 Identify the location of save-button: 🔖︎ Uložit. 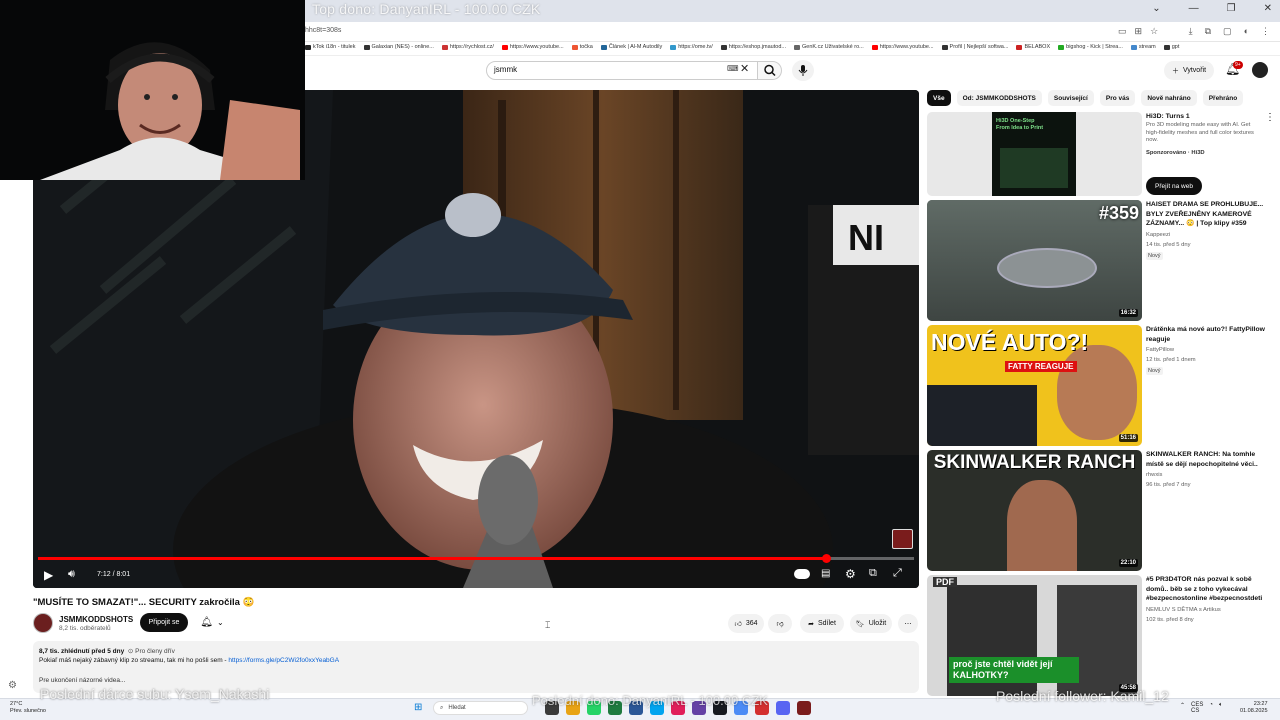
(871, 623).